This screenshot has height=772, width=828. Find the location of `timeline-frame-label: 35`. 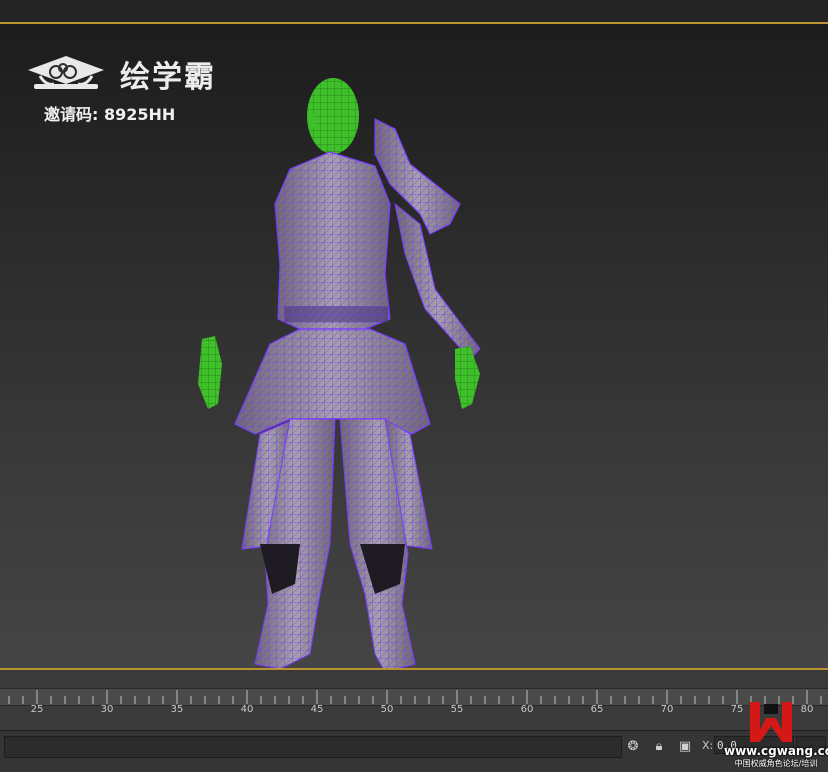

timeline-frame-label: 35 is located at coordinates (177, 709).